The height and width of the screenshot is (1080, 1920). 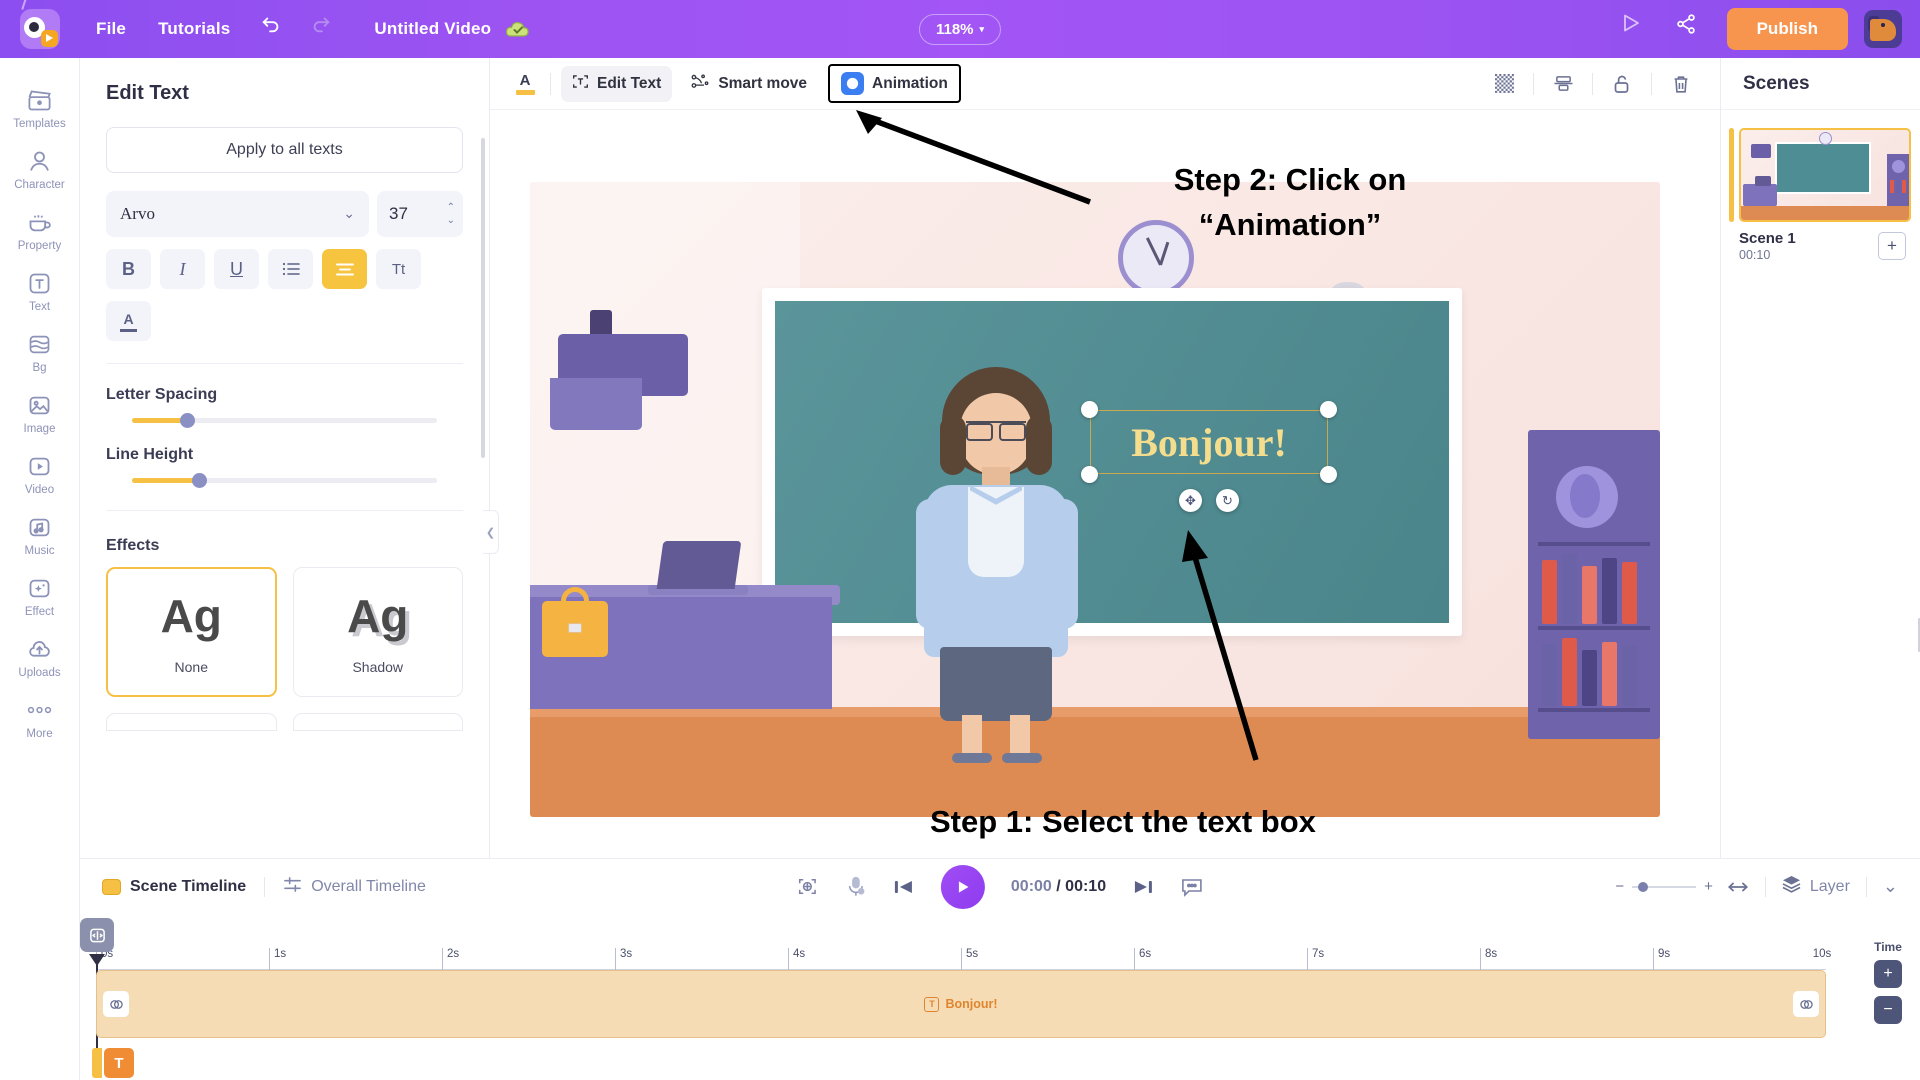 I want to click on resize-handle-top-right, so click(x=1328, y=409).